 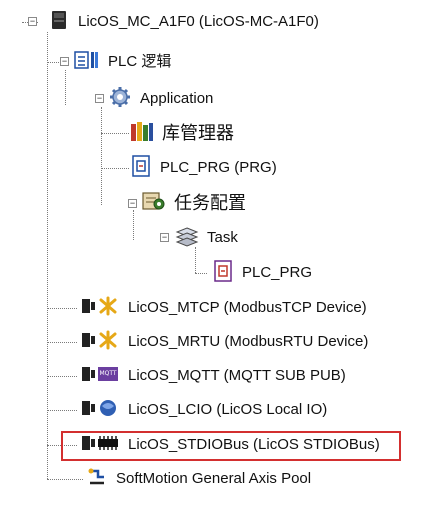 I want to click on tree-node-label: Task, so click(x=222, y=237).